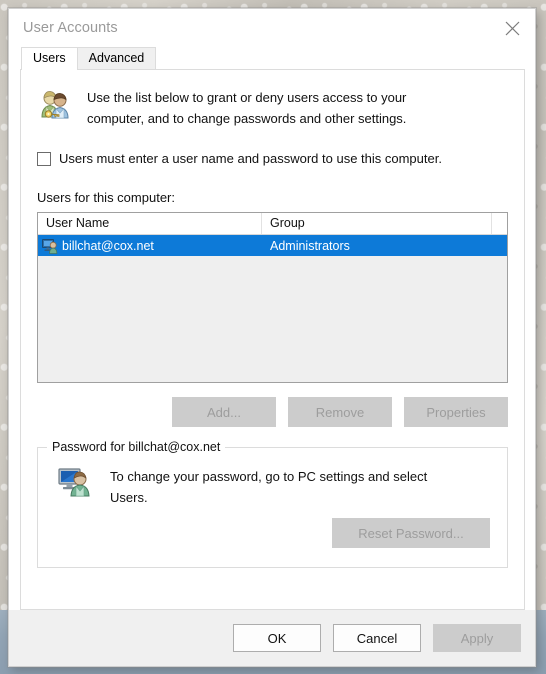 This screenshot has height=674, width=546. I want to click on window-title: User Accounts, so click(70, 28).